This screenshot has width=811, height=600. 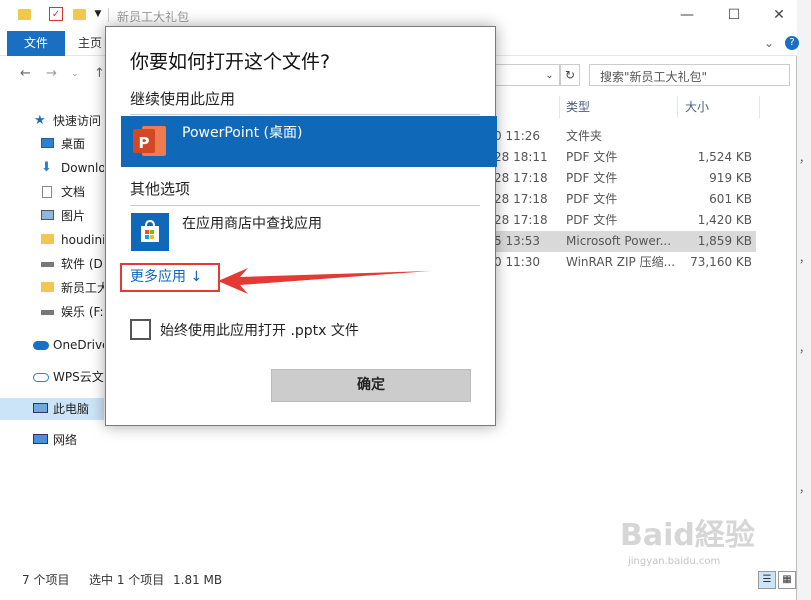 What do you see at coordinates (40, 439) in the screenshot?
I see `network-icon` at bounding box center [40, 439].